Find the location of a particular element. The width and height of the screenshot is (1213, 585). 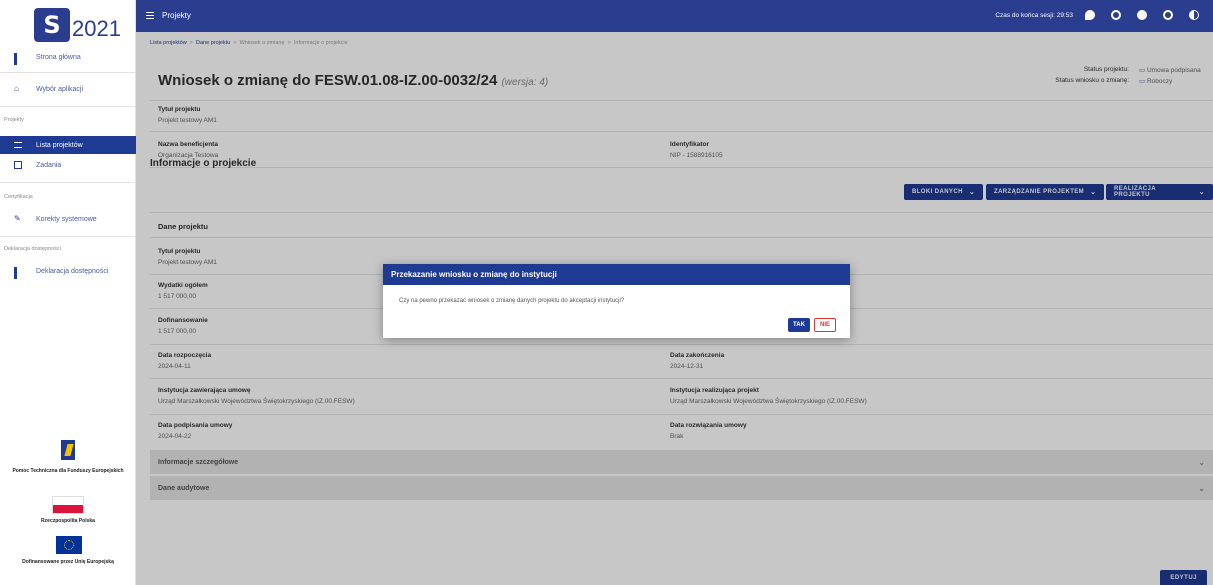

extend-session-icon is located at coordinates (1090, 15).